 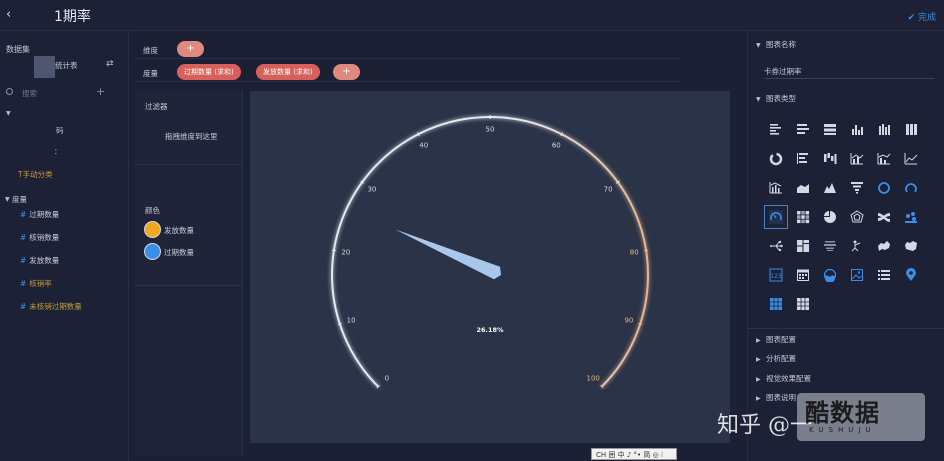 I want to click on caret-right-icon: ▶, so click(x=758, y=379).